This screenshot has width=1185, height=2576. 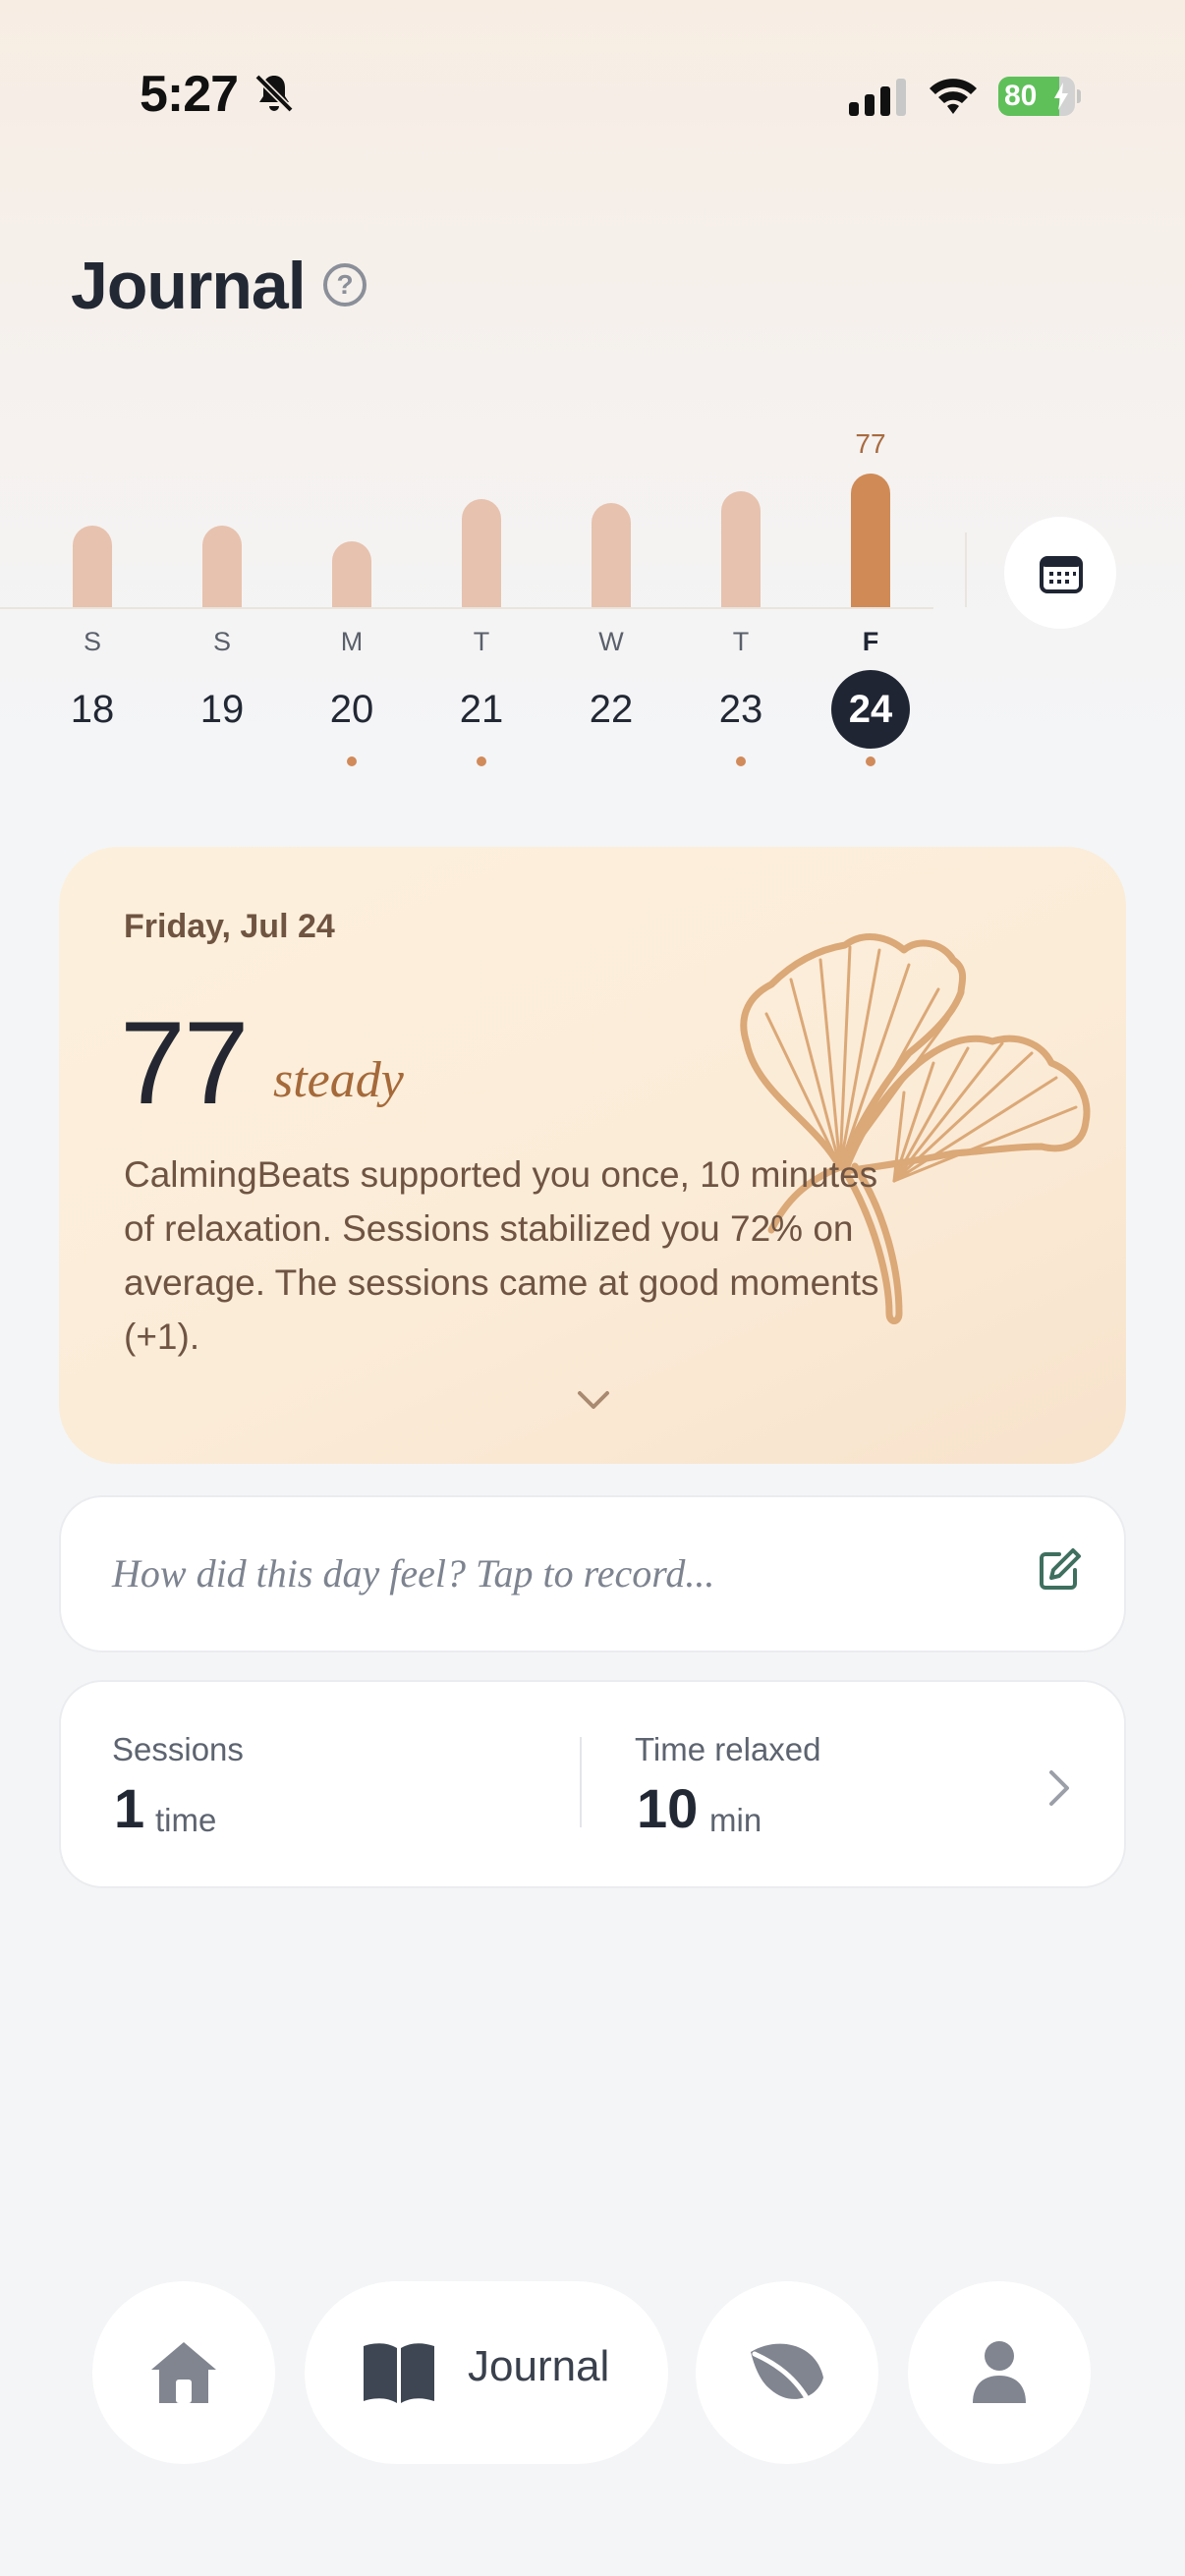 I want to click on day-letter: W, so click(x=611, y=641).